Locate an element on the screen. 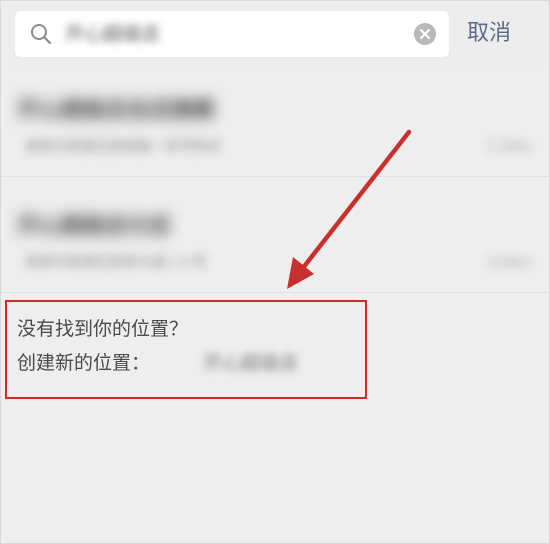  clear-icon is located at coordinates (425, 34).